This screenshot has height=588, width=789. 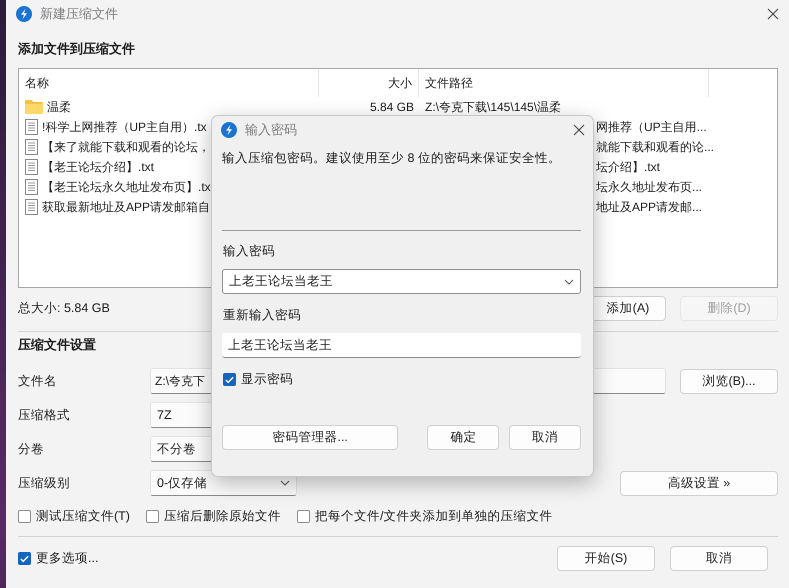 What do you see at coordinates (392, 158) in the screenshot?
I see `dialog-message: 输入压缩包密码。建议使用至少 8 位的密码来保证安全性。` at bounding box center [392, 158].